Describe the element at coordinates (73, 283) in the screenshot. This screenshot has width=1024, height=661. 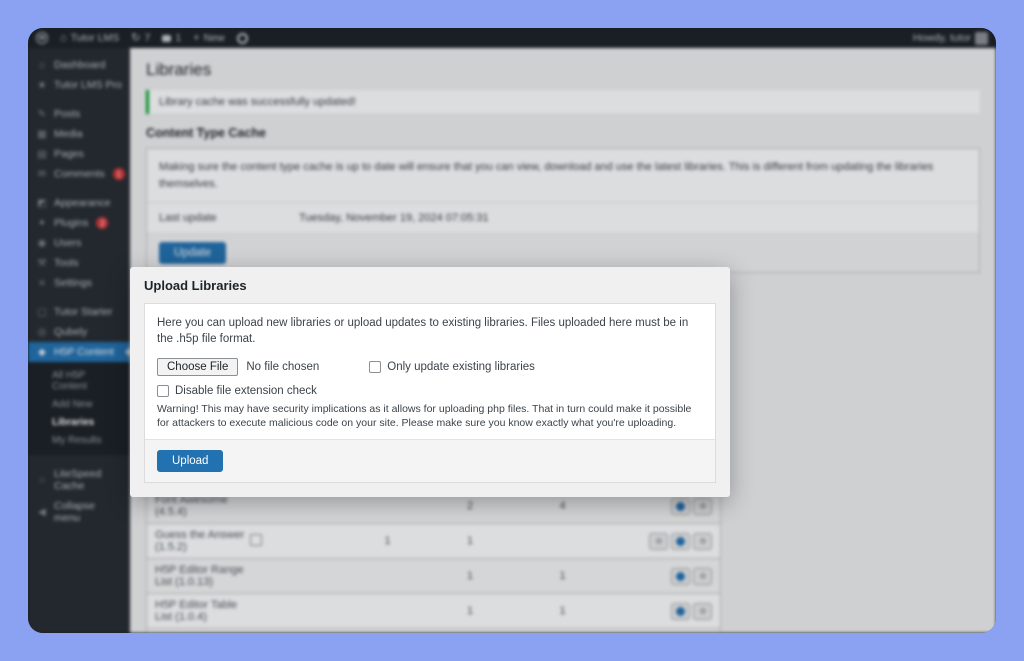
I see `sidebar-item-label: Settings` at that location.